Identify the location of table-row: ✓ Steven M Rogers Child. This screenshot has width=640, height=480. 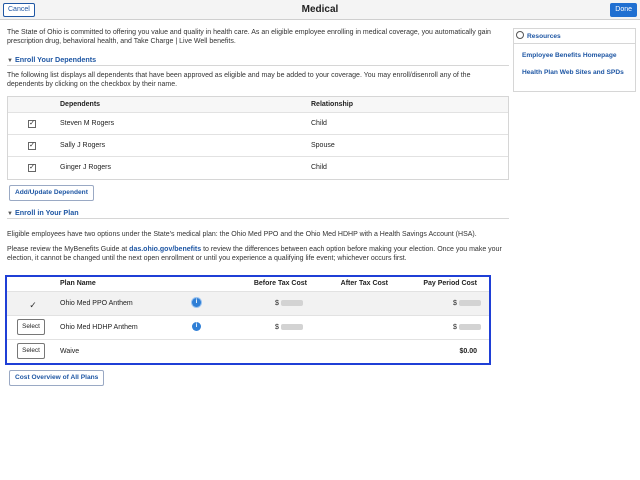
(258, 124).